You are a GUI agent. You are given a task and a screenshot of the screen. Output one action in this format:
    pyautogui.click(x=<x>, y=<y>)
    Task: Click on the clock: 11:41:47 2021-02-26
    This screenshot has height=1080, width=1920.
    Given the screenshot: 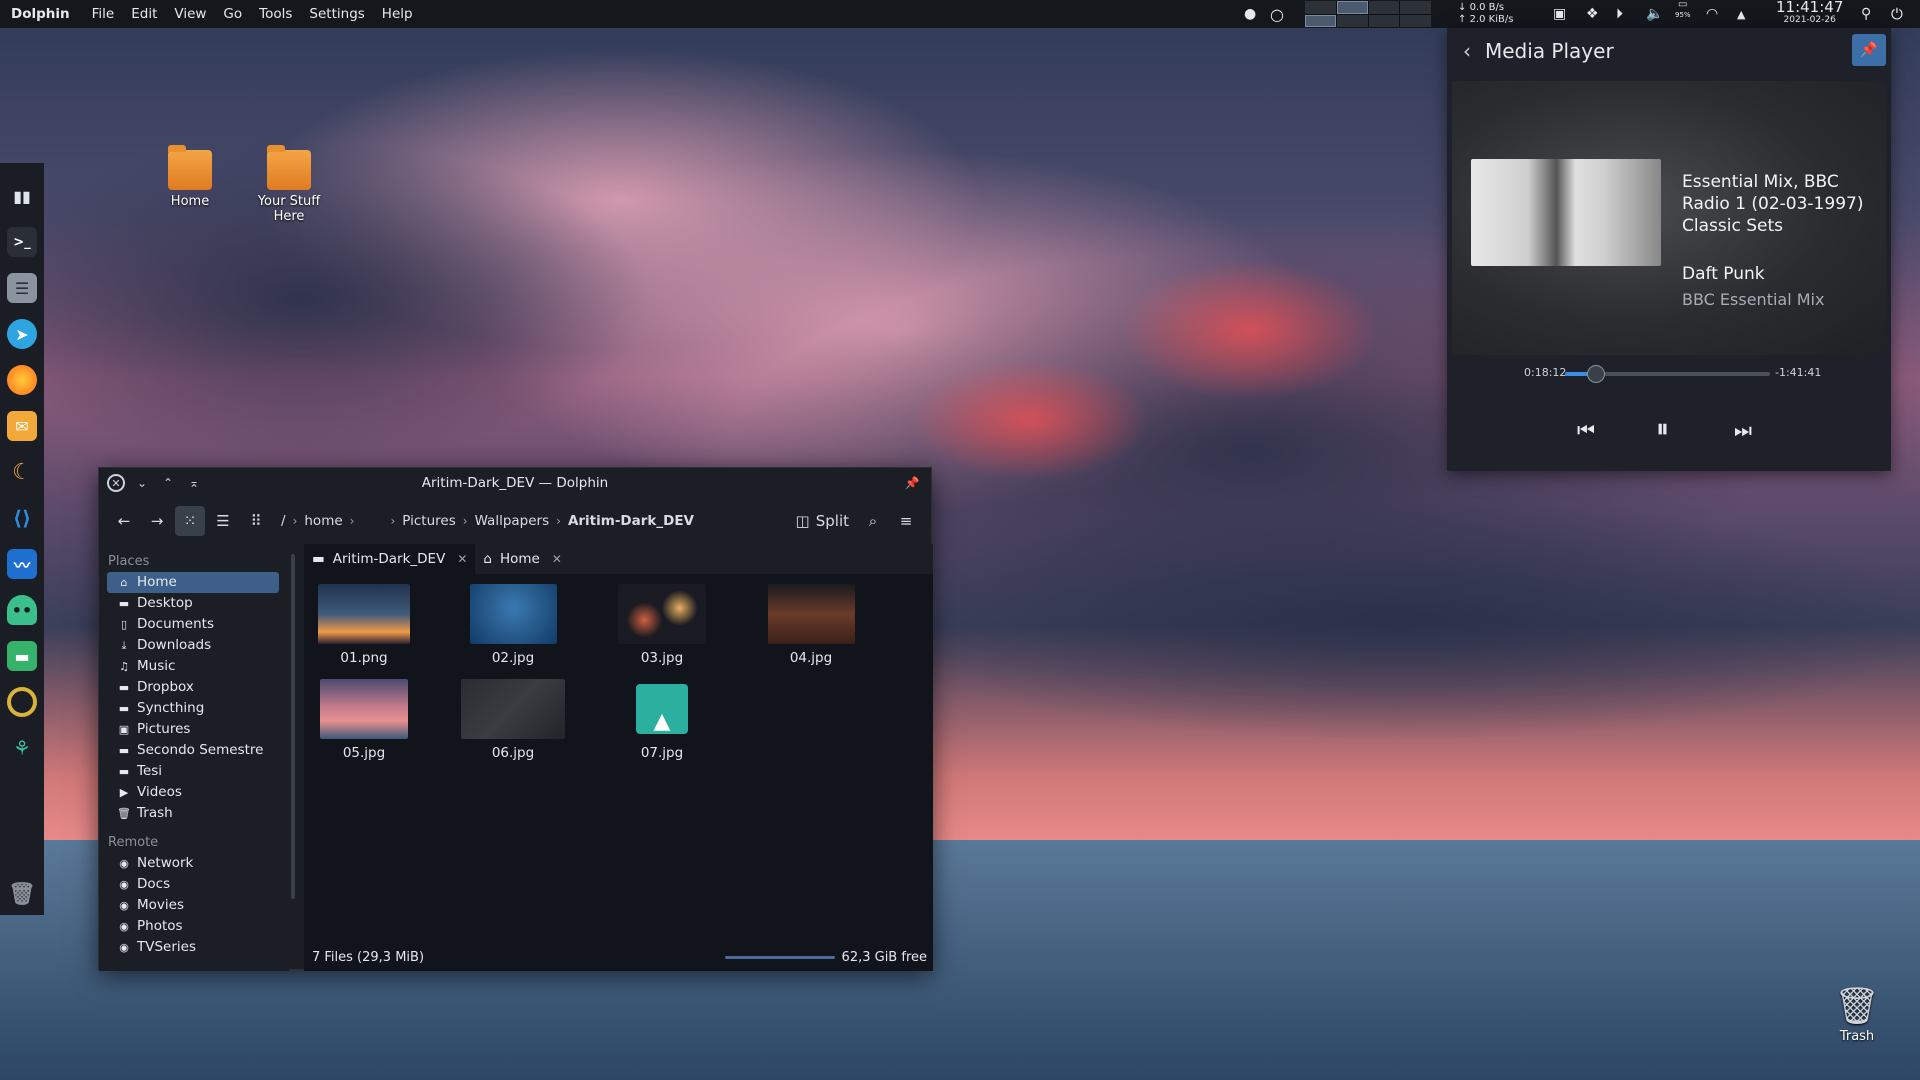 What is the action you would take?
    pyautogui.click(x=1809, y=14)
    